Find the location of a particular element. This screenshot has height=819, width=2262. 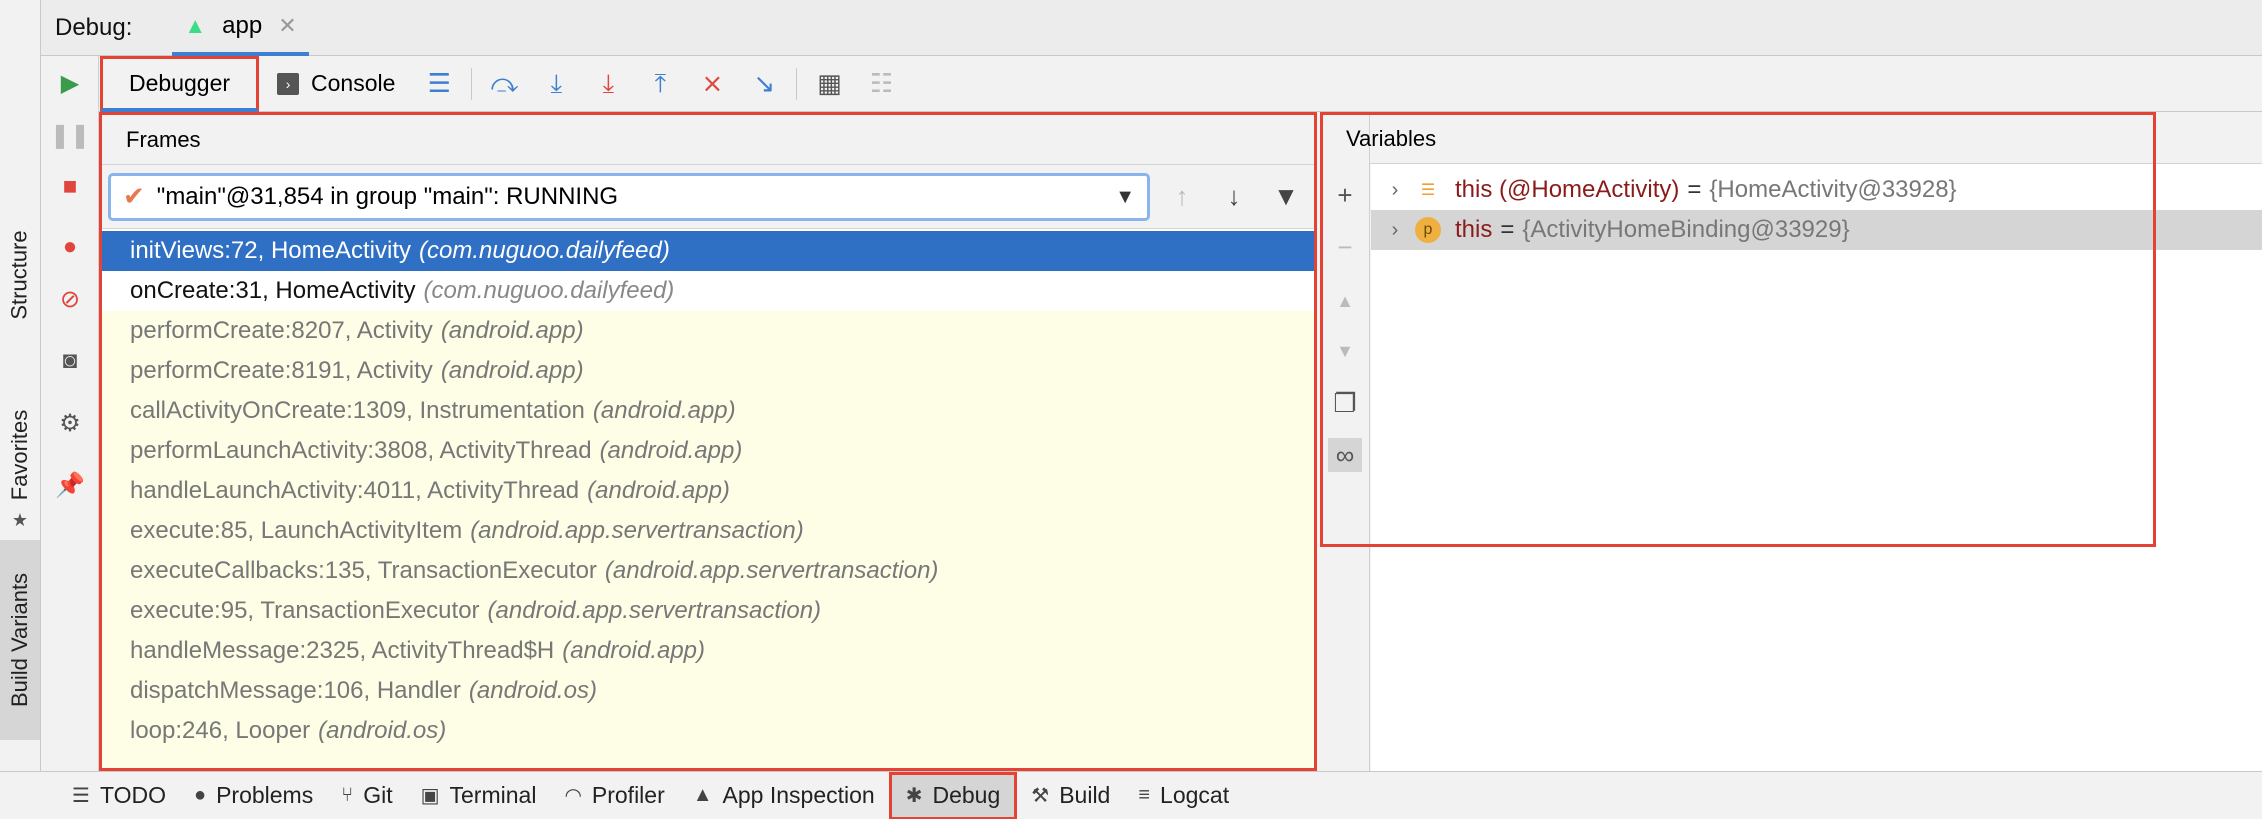

tab-console: › Console is located at coordinates (336, 84).